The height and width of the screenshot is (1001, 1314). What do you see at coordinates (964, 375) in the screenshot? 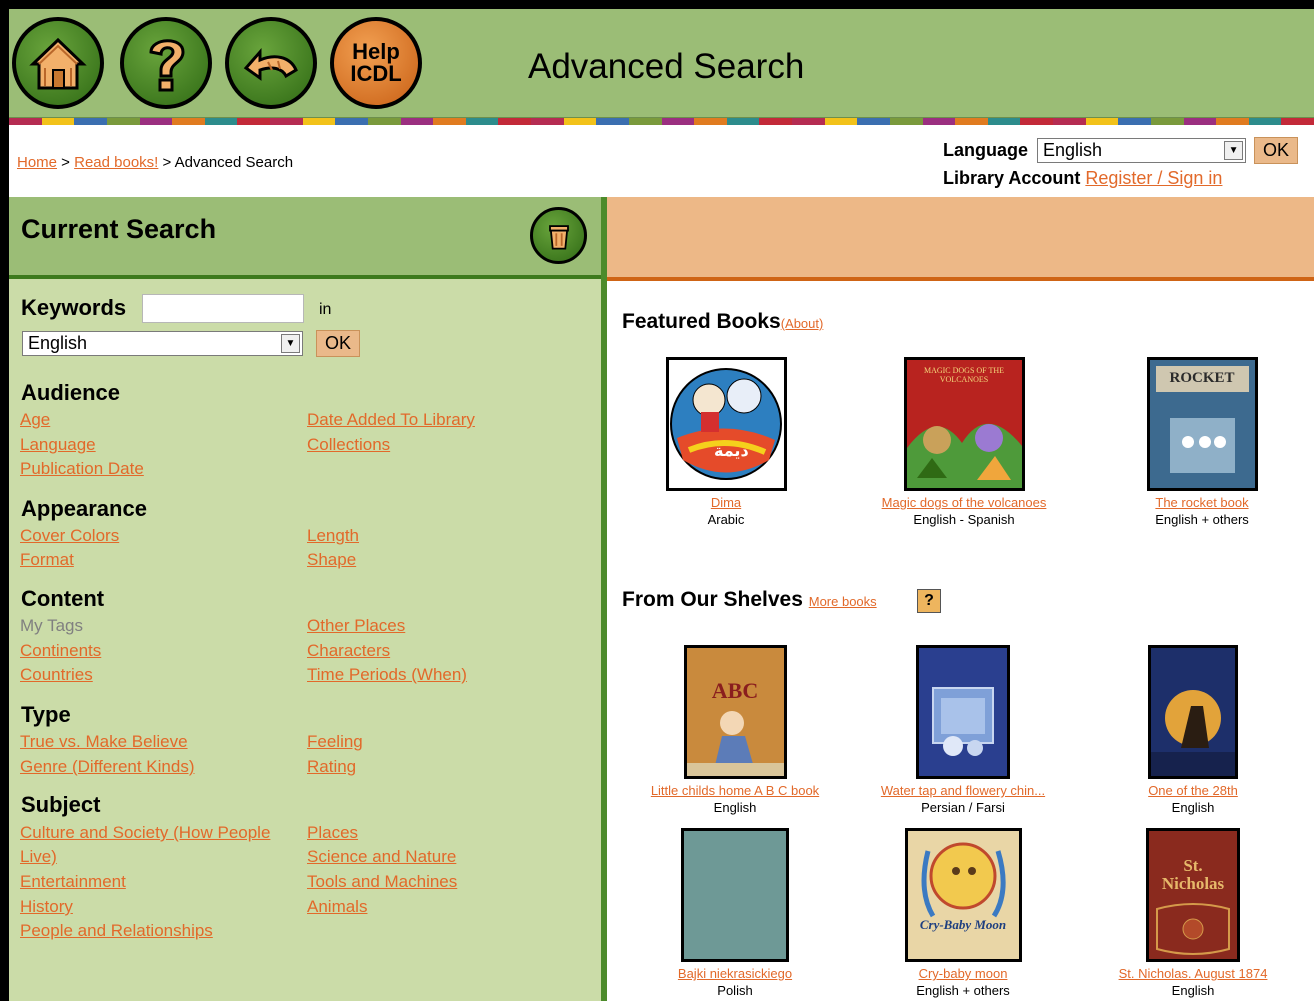
I see `cover-text: MAGIC DOGS OF THE VOLCANOES` at bounding box center [964, 375].